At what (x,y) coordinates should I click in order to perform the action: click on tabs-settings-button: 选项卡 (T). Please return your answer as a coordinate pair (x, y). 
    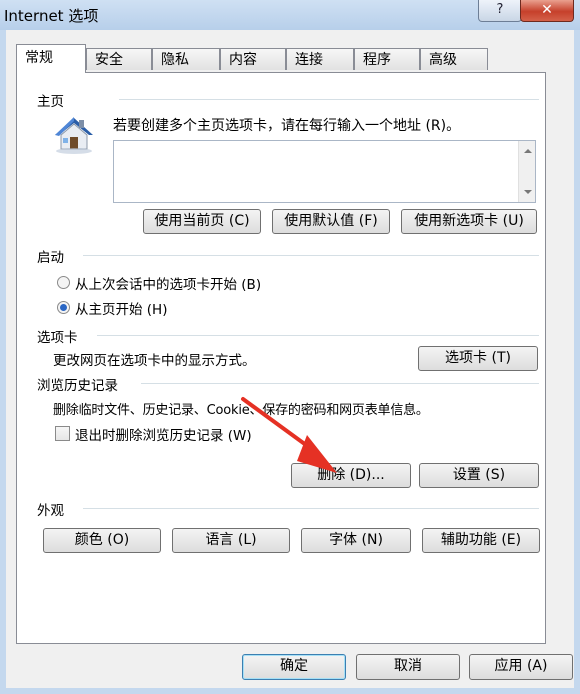
    Looking at the image, I should click on (478, 358).